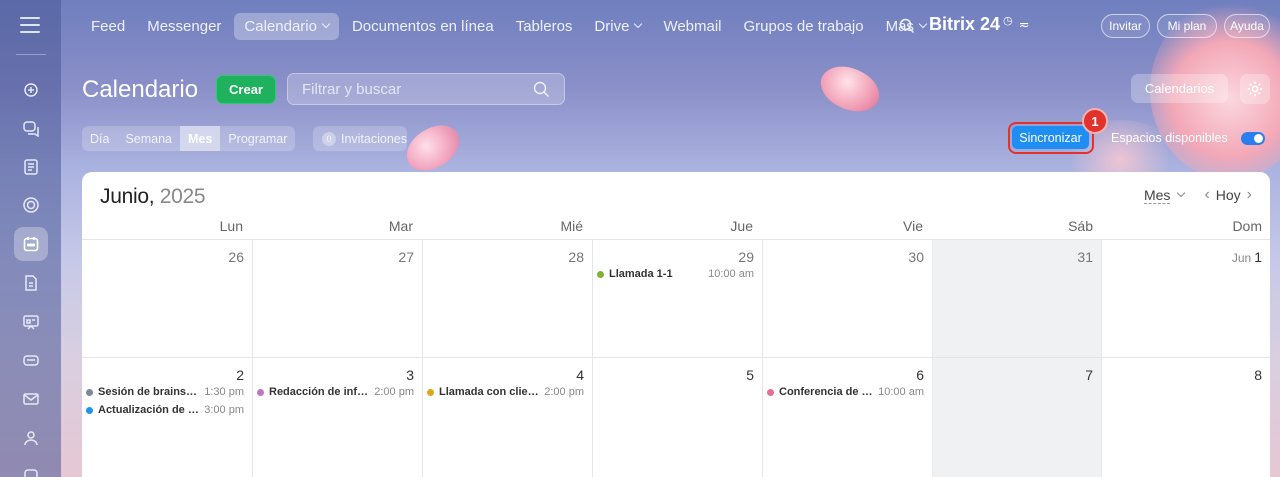  I want to click on calendar-event: Llamada con cliente 2:00 pm, so click(505, 392).